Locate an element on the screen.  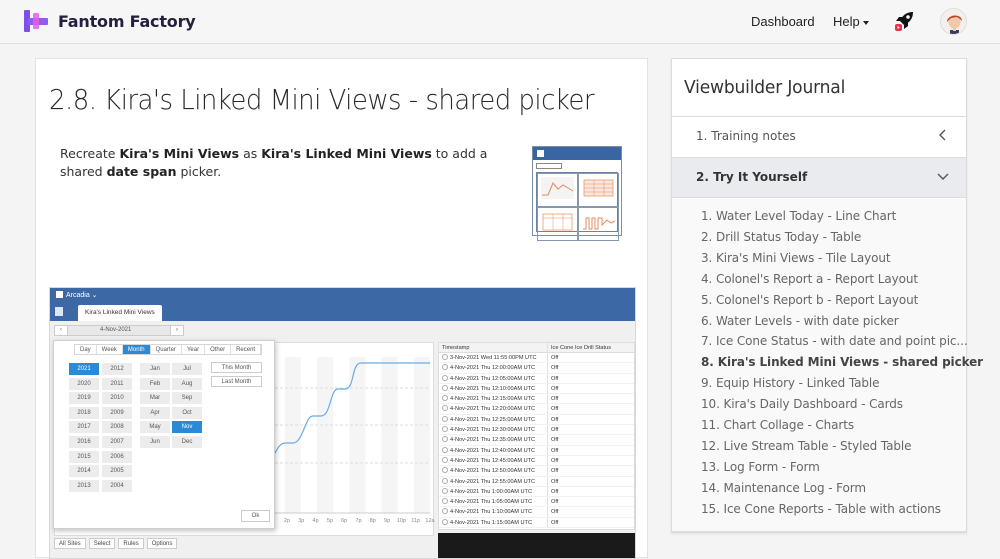
timestamp-text: 4-Nov-2021 Thu 12:10:00AM UTC is located at coordinates (493, 388).